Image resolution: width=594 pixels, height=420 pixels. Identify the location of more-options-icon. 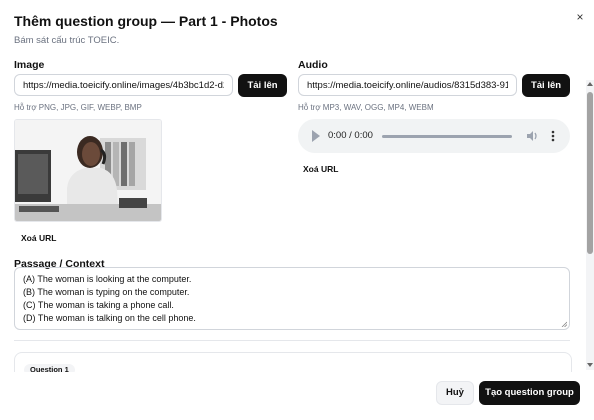
(553, 136).